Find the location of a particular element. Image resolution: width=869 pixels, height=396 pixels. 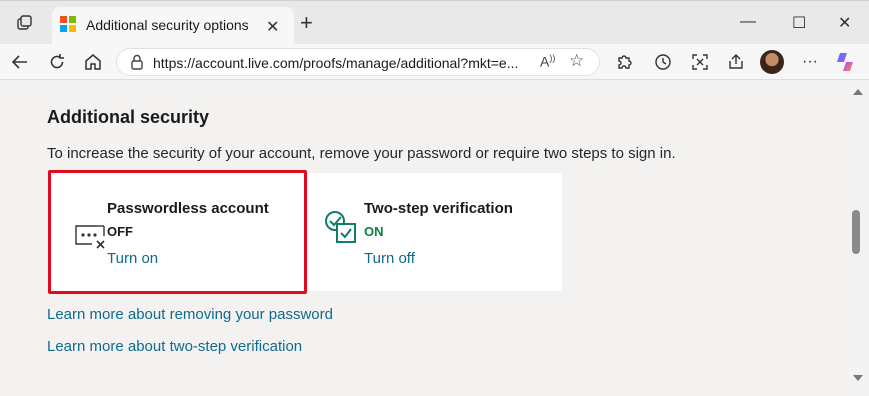

back-button is located at coordinates (20, 62).